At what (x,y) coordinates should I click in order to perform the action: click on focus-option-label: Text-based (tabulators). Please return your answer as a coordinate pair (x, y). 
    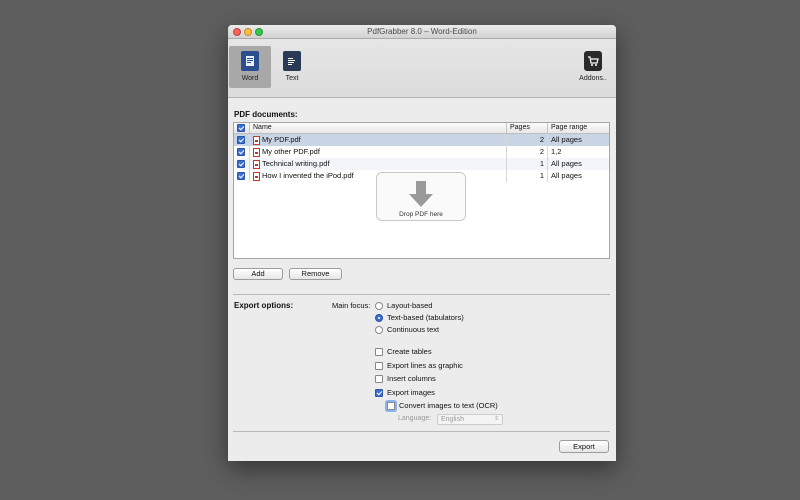
    Looking at the image, I should click on (425, 317).